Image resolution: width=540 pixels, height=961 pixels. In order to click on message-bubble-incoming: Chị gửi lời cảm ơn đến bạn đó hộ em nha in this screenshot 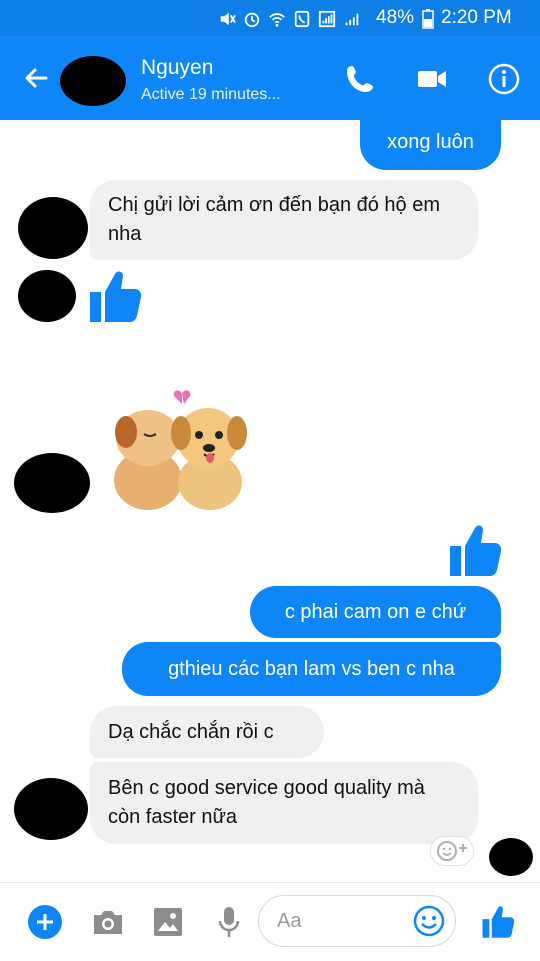, I will do `click(284, 220)`.